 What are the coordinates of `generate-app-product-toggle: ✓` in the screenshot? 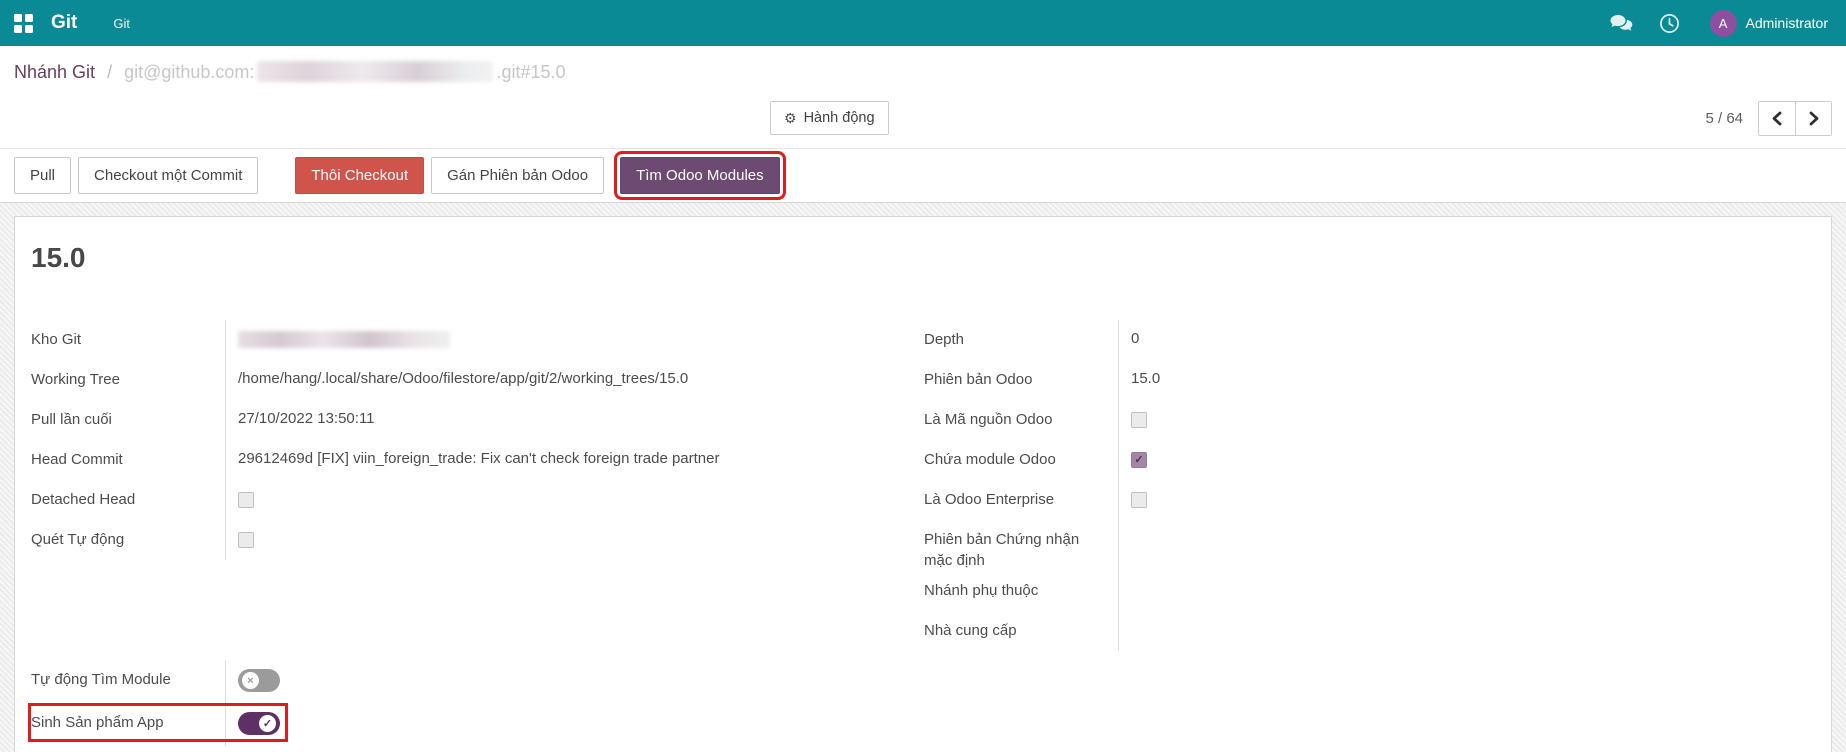 It's located at (259, 723).